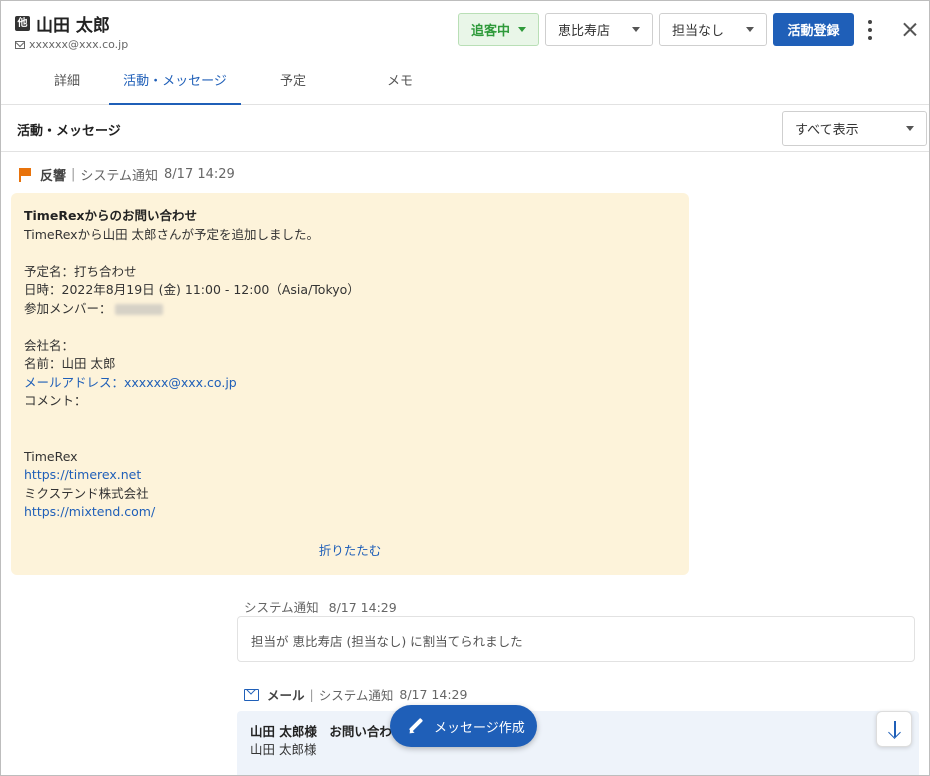 Image resolution: width=930 pixels, height=776 pixels. What do you see at coordinates (350, 475) in the screenshot?
I see `timerex-link: https://timerex.net` at bounding box center [350, 475].